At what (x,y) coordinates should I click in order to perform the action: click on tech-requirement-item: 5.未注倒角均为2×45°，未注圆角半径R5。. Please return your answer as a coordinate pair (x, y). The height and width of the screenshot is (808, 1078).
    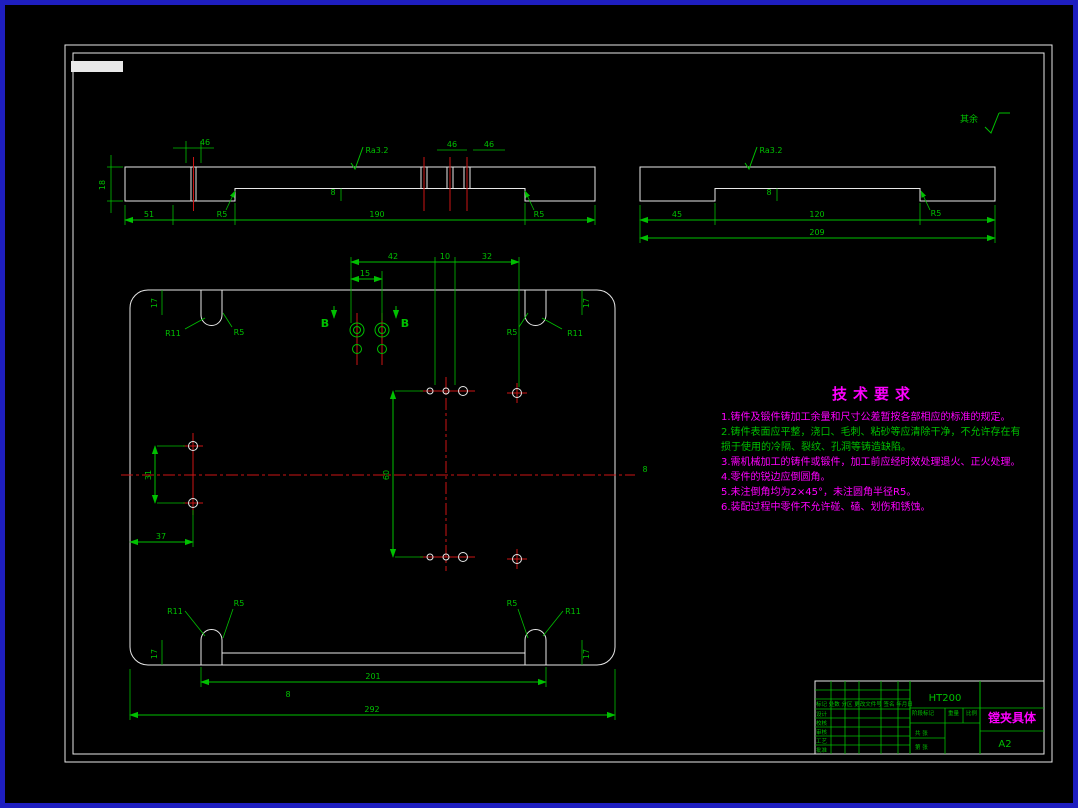
    Looking at the image, I should click on (819, 492).